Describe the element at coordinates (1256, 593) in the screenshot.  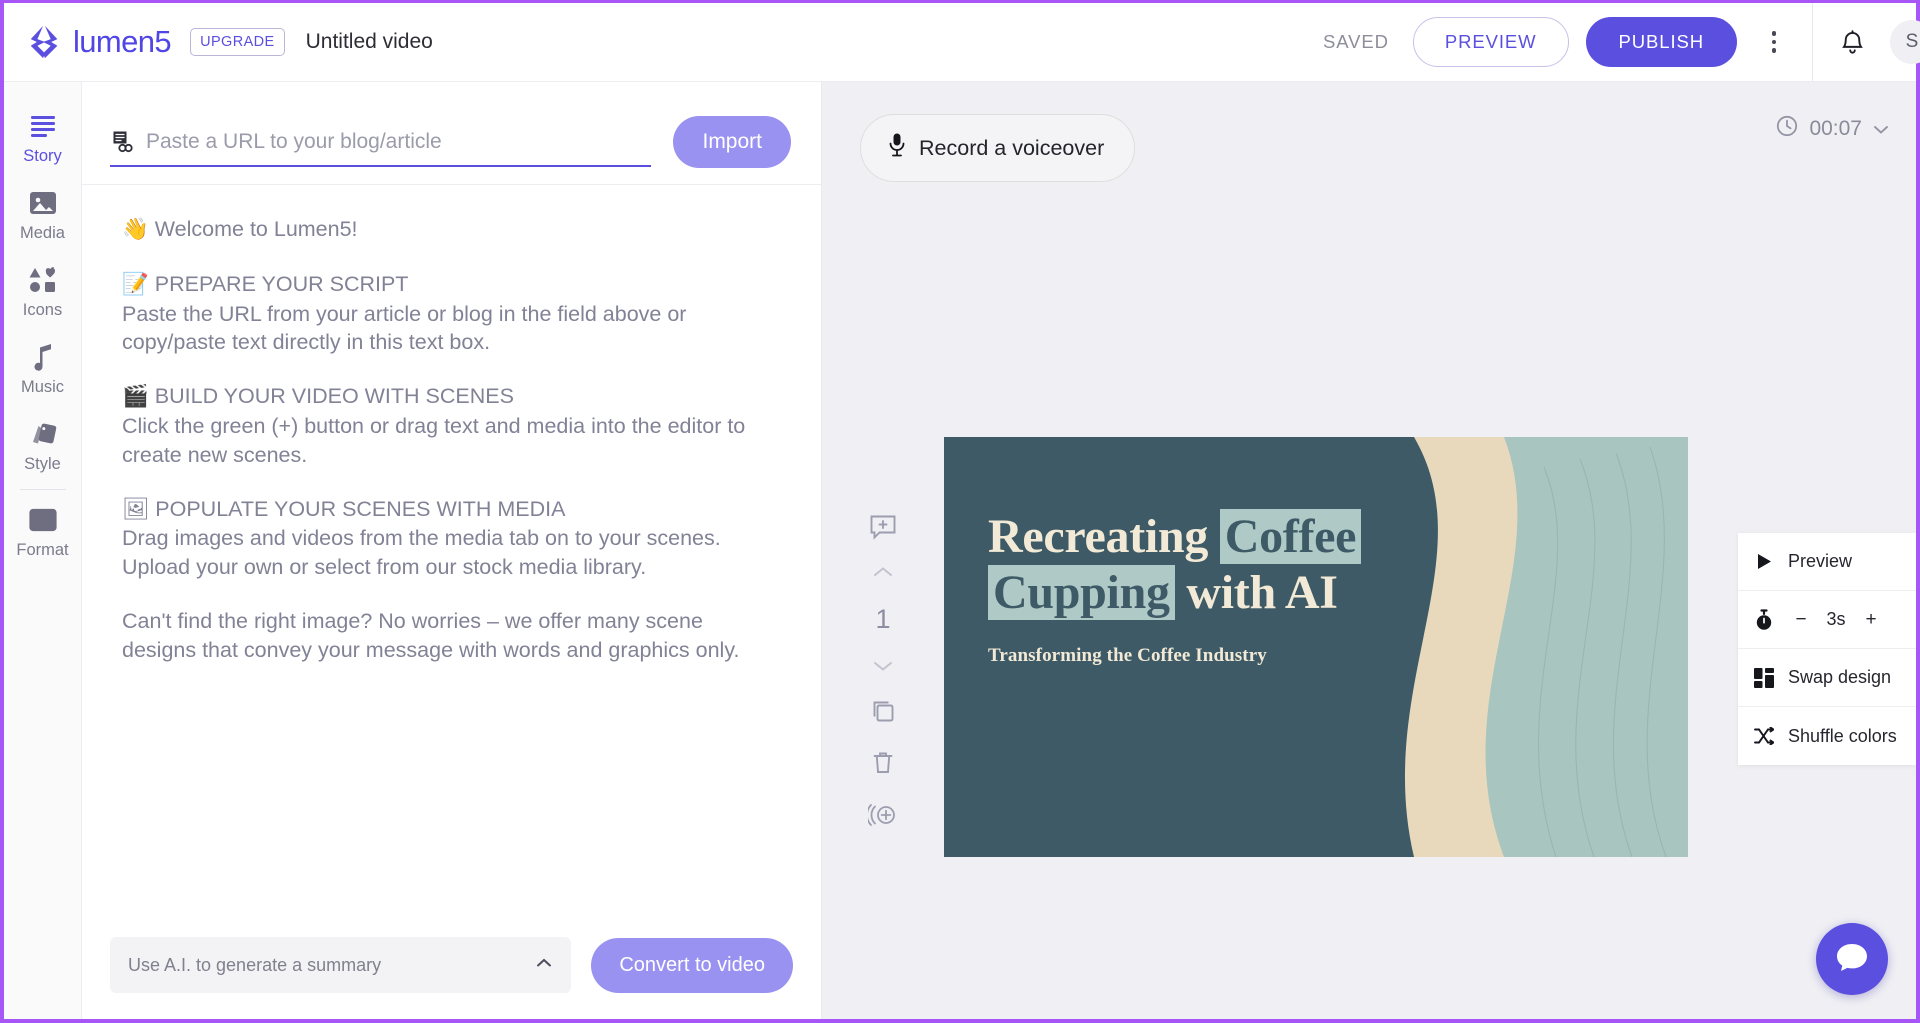
I see `headline-part: with AI` at that location.